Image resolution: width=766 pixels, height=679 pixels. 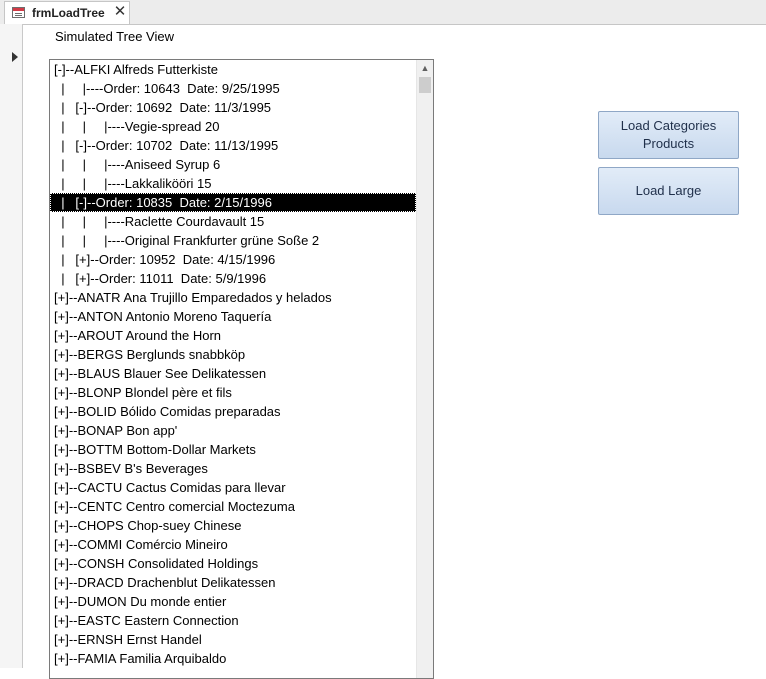 I want to click on scroll-thumb, so click(x=425, y=85).